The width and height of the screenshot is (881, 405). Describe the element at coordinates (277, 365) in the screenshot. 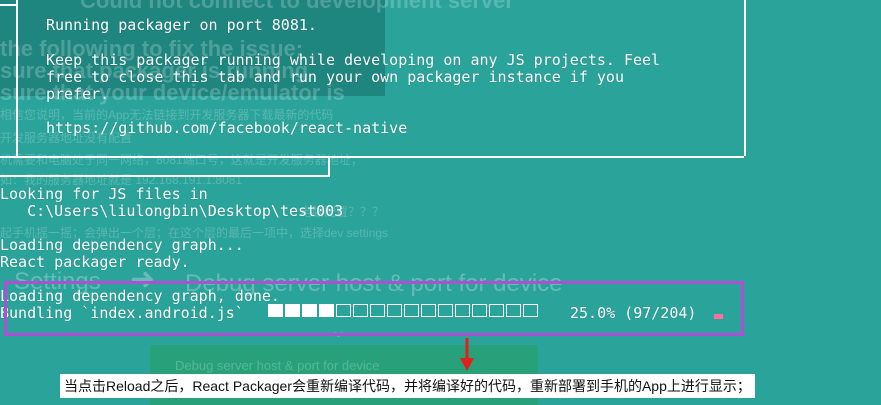

I see `bg-debug-button-label: Debug server host & port for device` at that location.